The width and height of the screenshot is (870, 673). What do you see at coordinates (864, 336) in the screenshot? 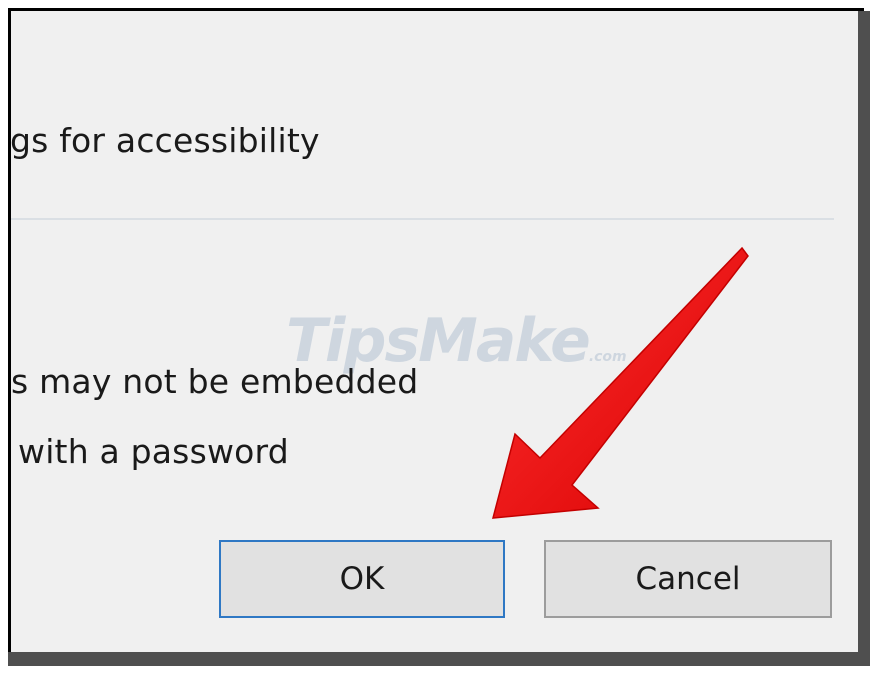
I see `window-right-shadow` at bounding box center [864, 336].